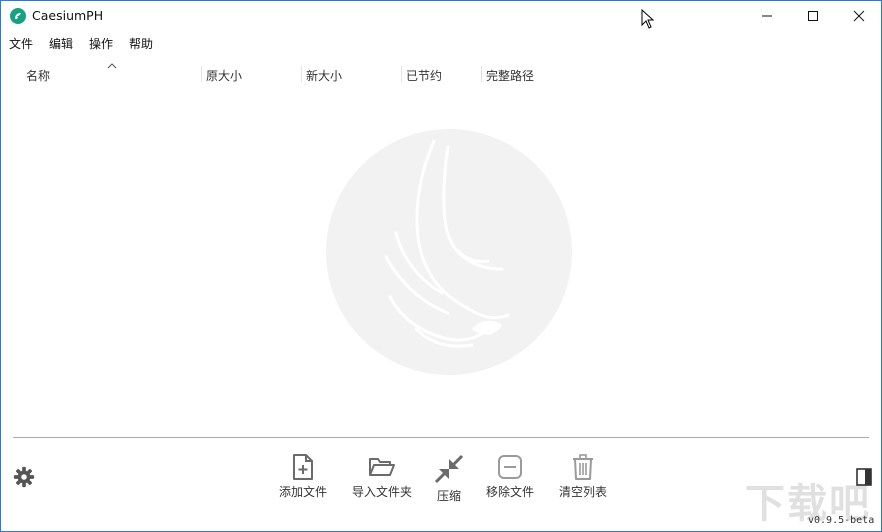  I want to click on minimize-icon, so click(767, 16).